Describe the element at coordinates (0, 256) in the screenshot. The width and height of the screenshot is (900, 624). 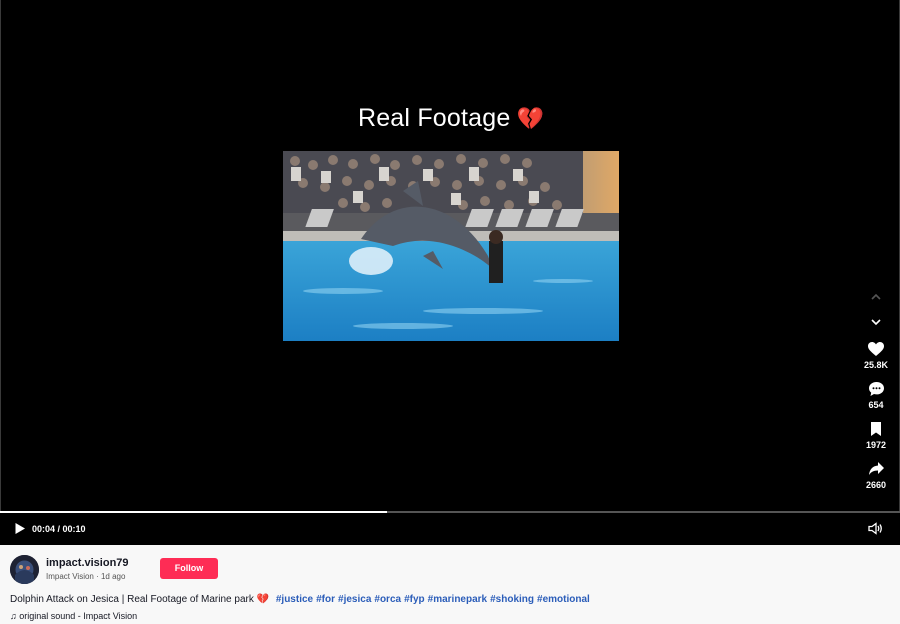
I see `player-border-left` at that location.